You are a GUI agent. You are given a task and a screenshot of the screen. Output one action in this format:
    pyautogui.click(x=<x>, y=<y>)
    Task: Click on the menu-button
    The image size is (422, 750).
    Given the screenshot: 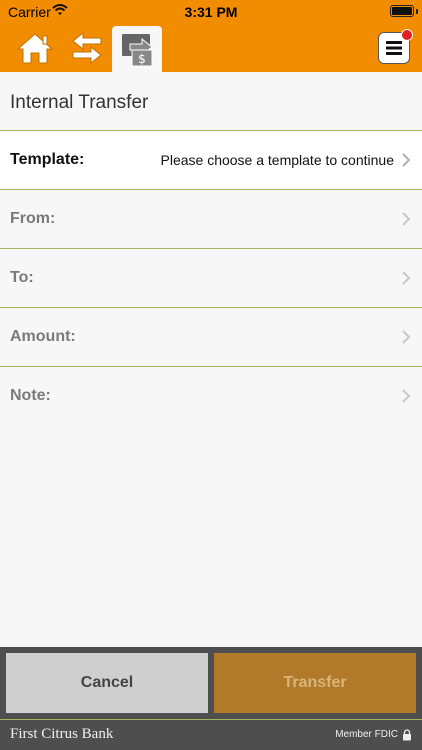 What is the action you would take?
    pyautogui.click(x=395, y=46)
    